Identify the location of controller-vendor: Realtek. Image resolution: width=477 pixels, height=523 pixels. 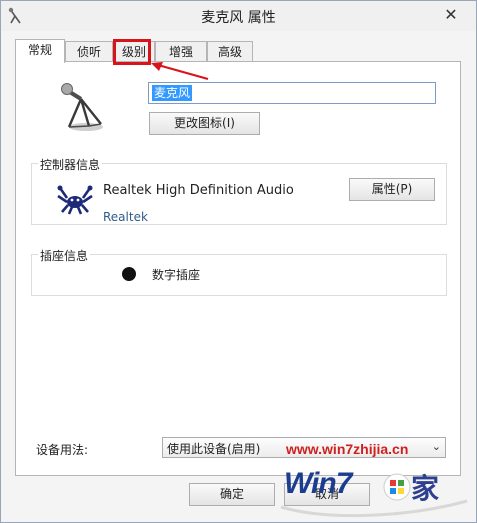
(125, 217).